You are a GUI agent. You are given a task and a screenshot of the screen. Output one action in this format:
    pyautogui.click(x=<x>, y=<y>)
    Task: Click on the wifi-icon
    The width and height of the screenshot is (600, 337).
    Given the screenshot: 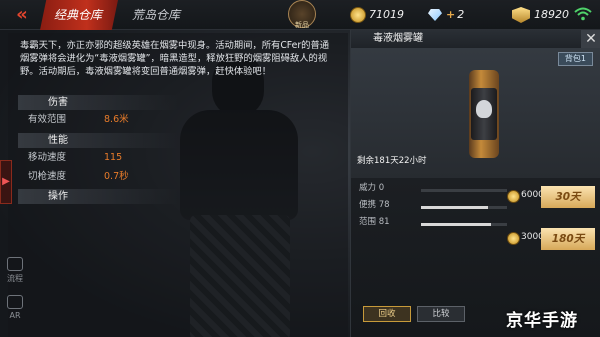 What is the action you would take?
    pyautogui.click(x=583, y=14)
    